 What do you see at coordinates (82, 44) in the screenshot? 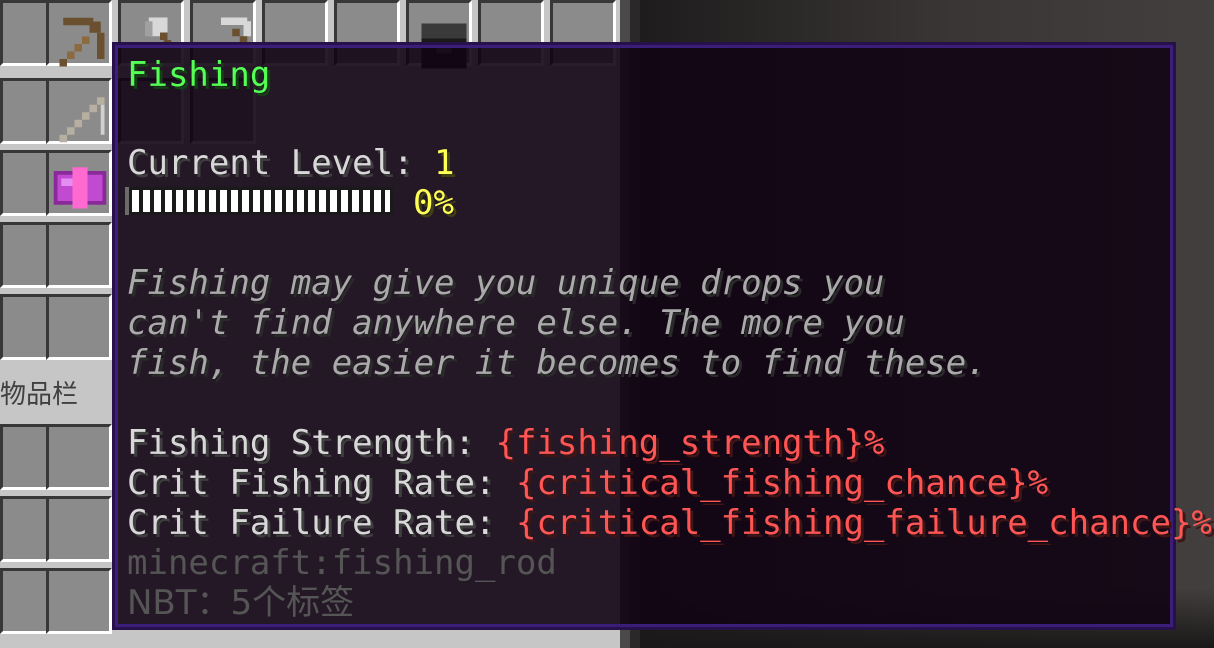
I see `wooden-pickaxe-icon` at bounding box center [82, 44].